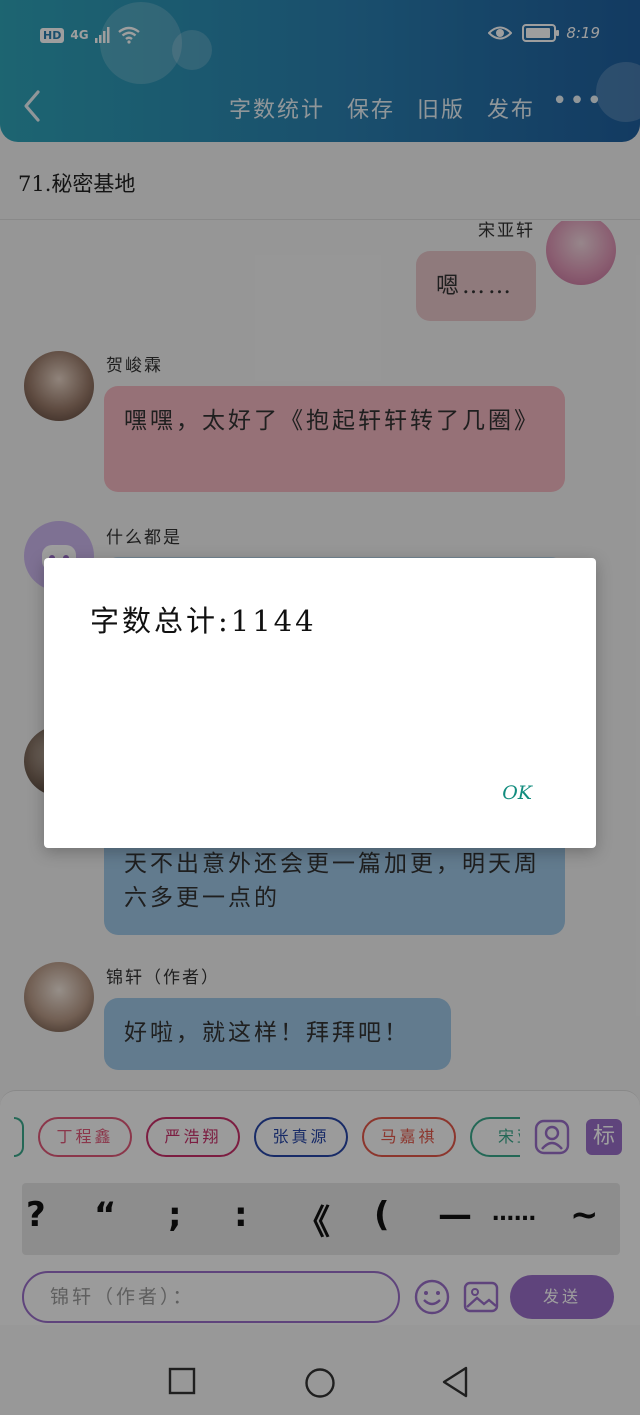 This screenshot has width=640, height=1415. I want to click on ok-button: OK, so click(517, 793).